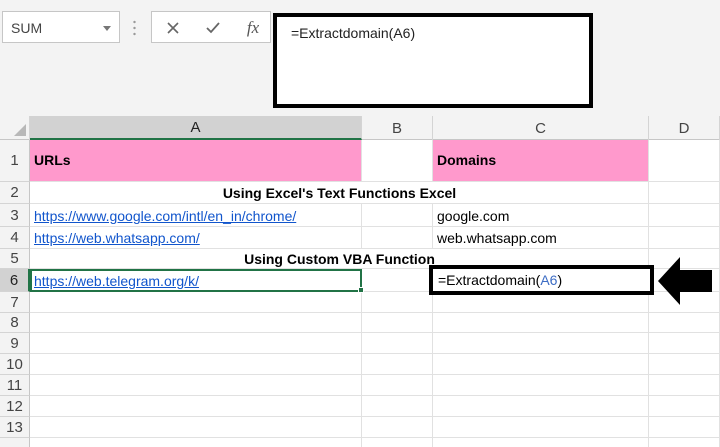  What do you see at coordinates (397, 364) in the screenshot?
I see `cell-b10` at bounding box center [397, 364].